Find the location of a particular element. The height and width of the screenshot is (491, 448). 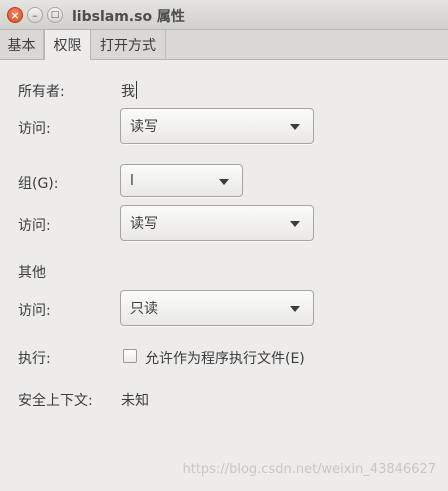

execute-checkbox is located at coordinates (130, 356).